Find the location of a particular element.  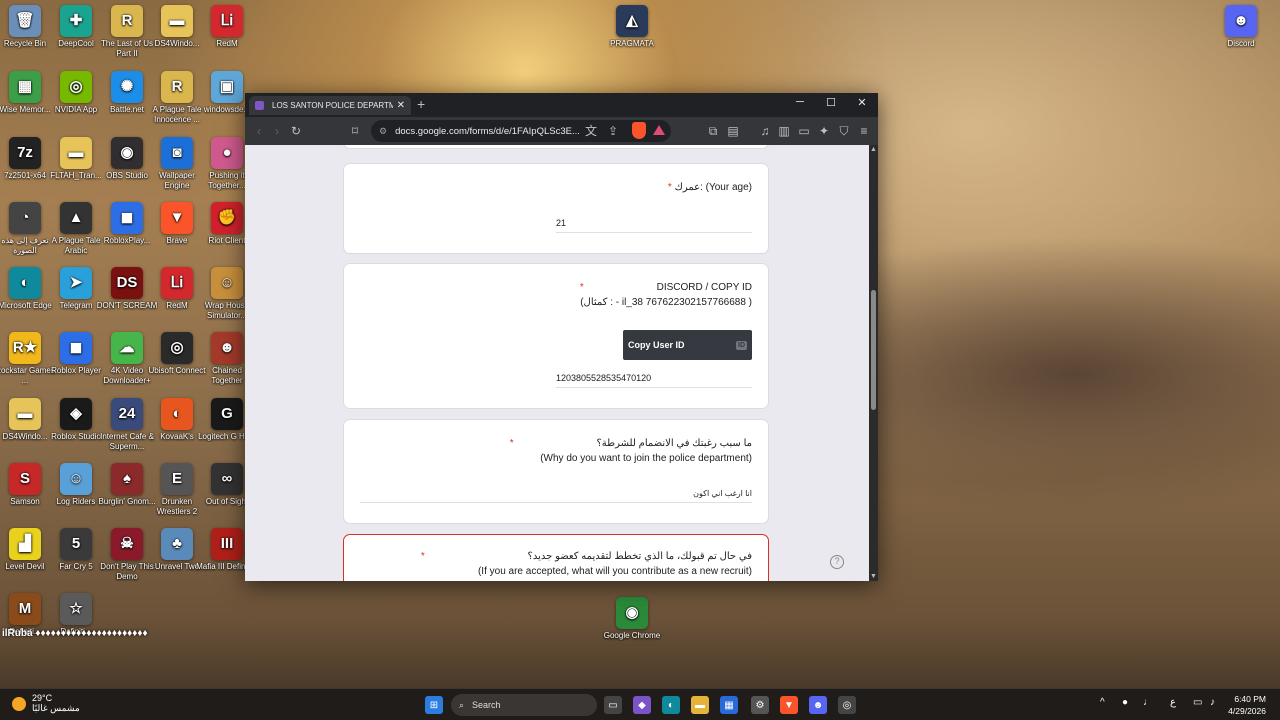

scroll-down-icon: ▼ is located at coordinates (873, 576).